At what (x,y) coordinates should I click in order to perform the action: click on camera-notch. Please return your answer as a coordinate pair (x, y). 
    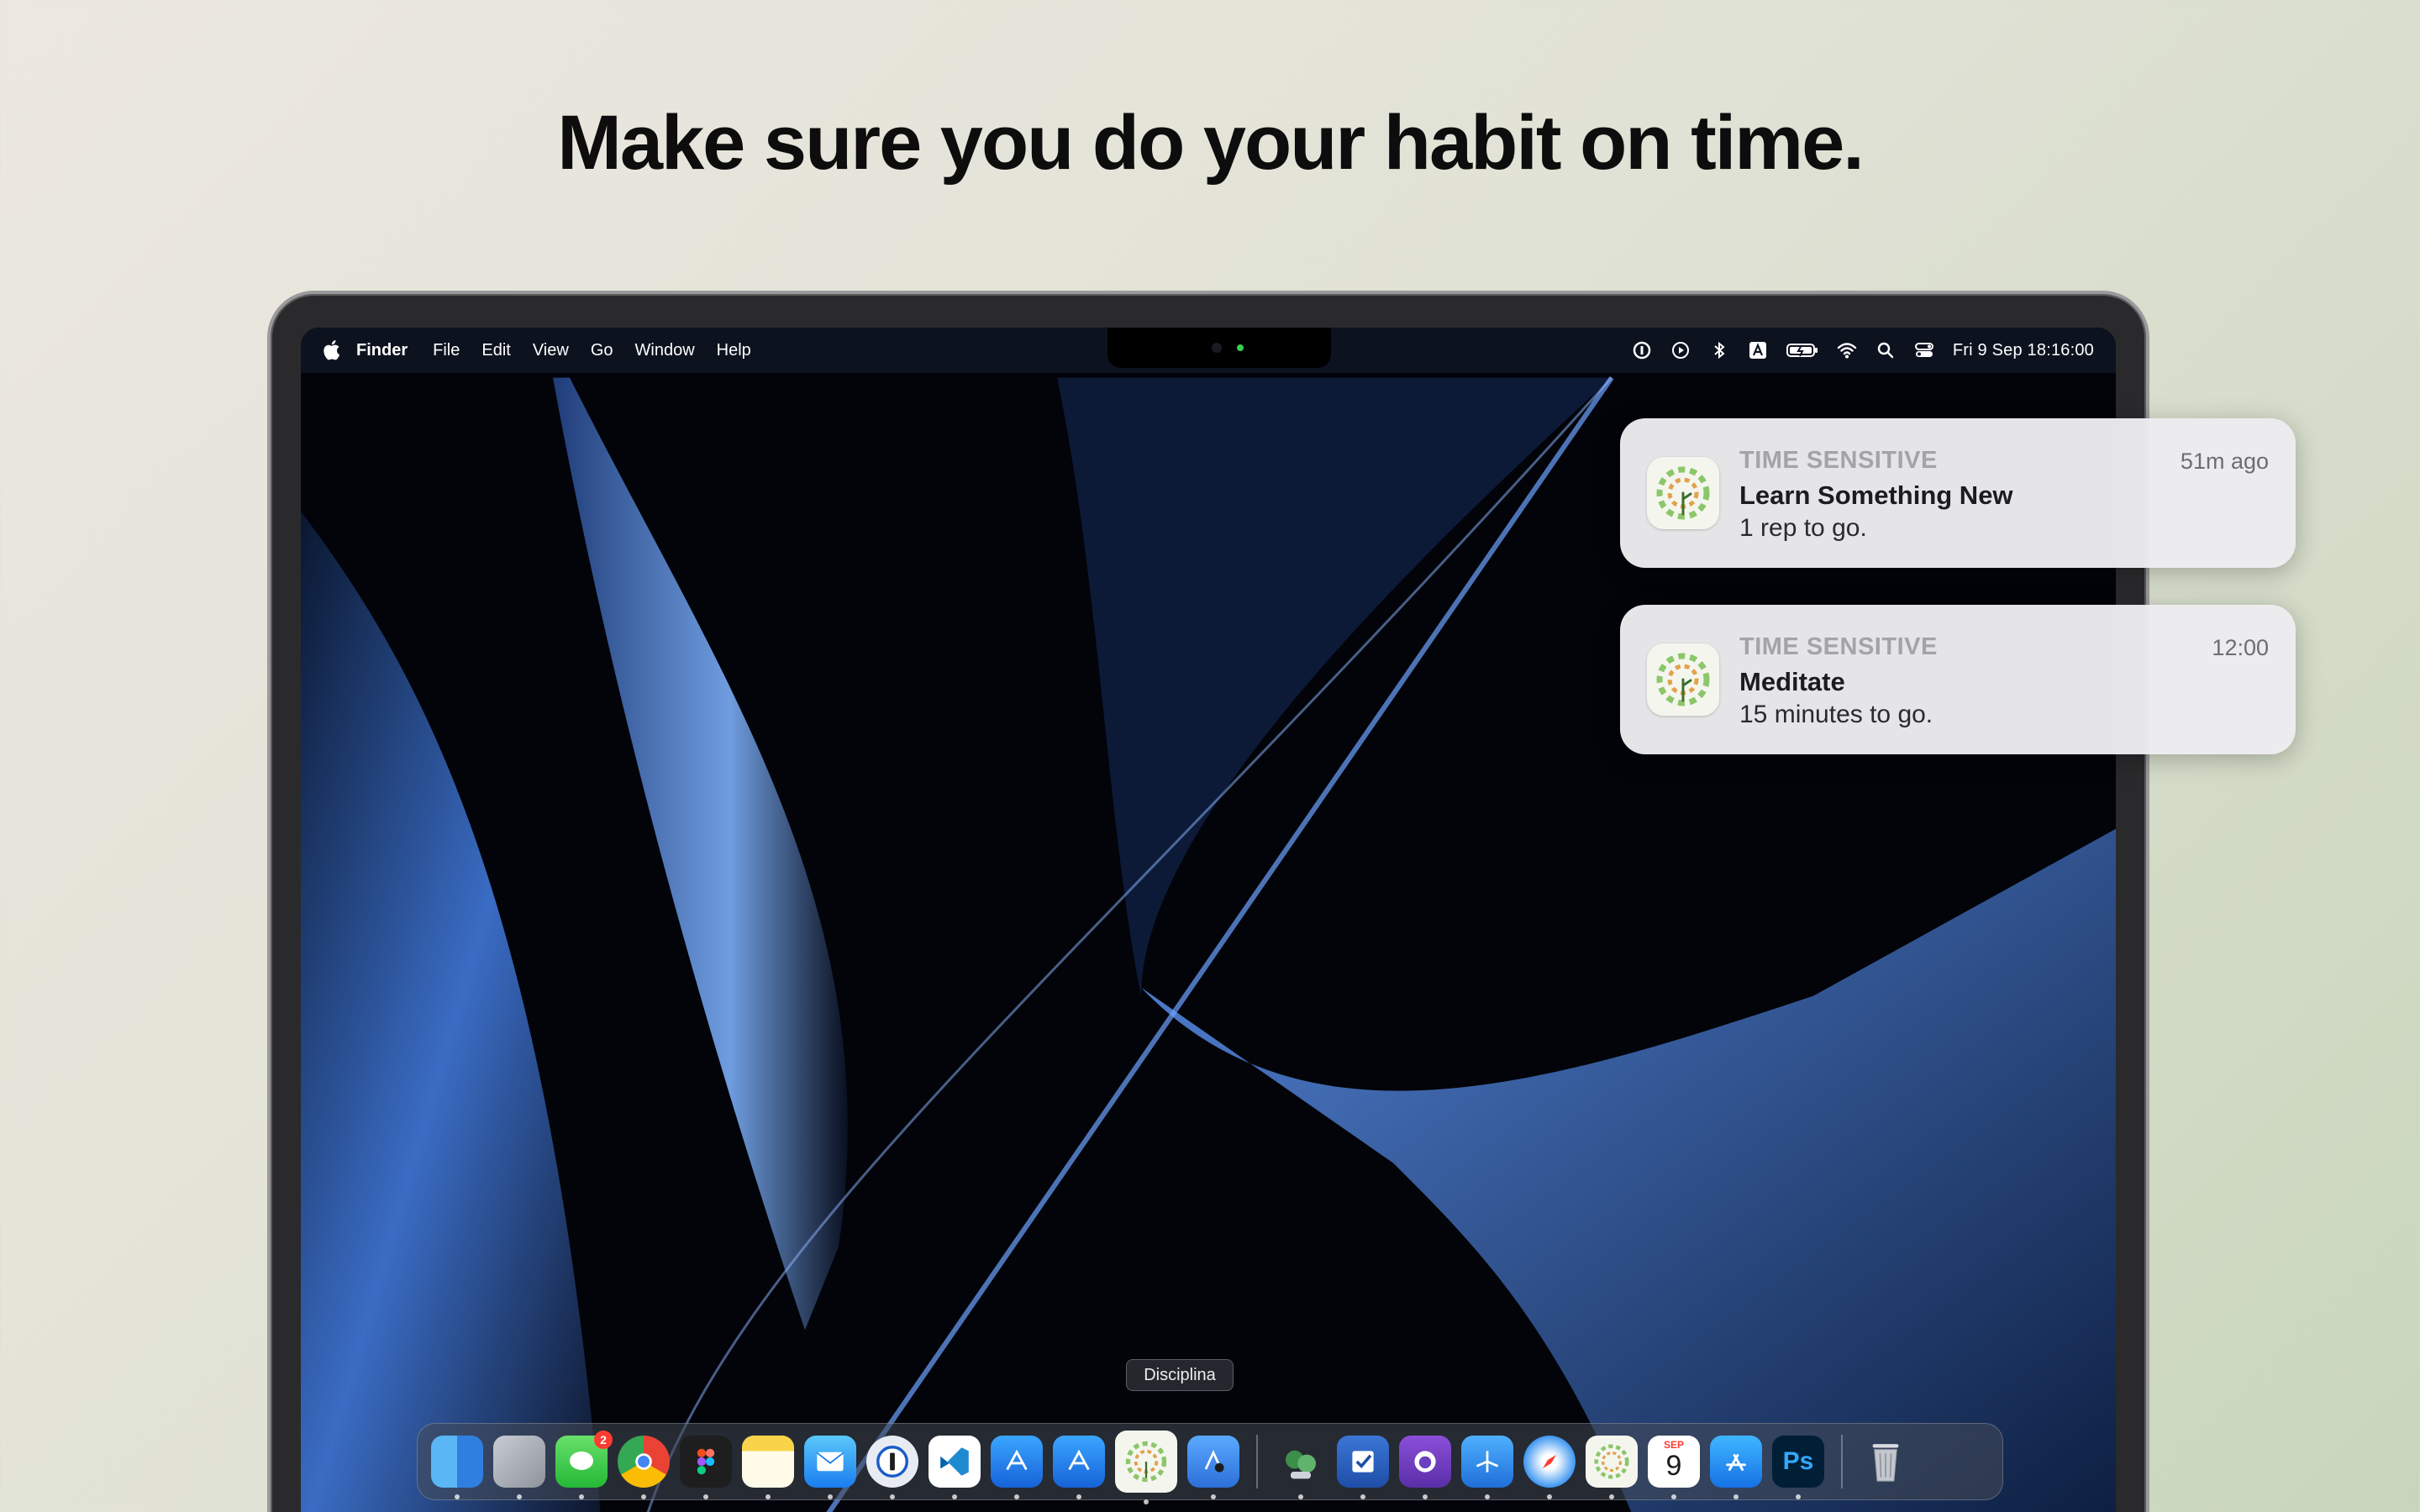
    Looking at the image, I should click on (1219, 348).